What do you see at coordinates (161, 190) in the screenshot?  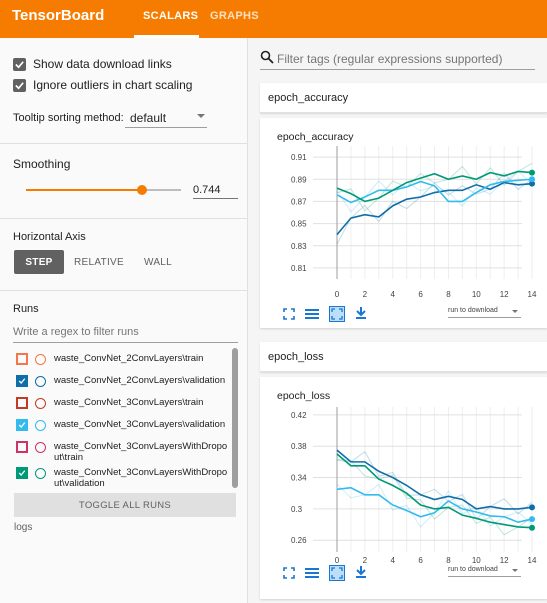 I see `smoothing-slider-rest` at bounding box center [161, 190].